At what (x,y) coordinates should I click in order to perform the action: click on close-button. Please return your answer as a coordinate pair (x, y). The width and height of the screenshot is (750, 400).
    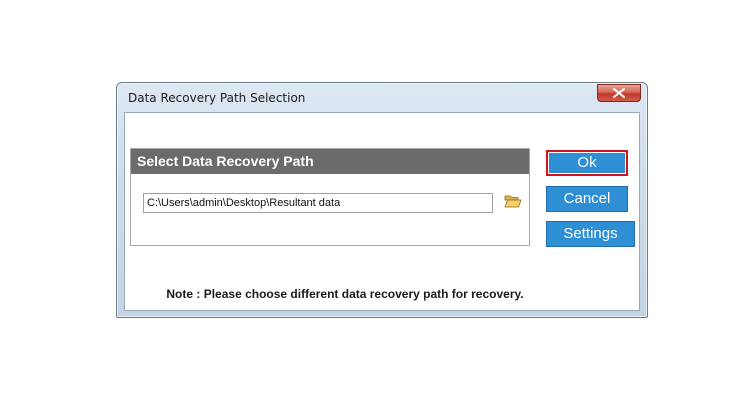
    Looking at the image, I should click on (619, 93).